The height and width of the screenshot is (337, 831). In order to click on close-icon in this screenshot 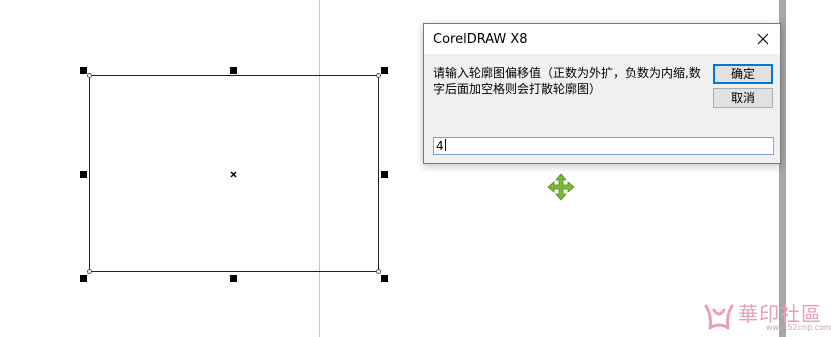, I will do `click(763, 39)`.